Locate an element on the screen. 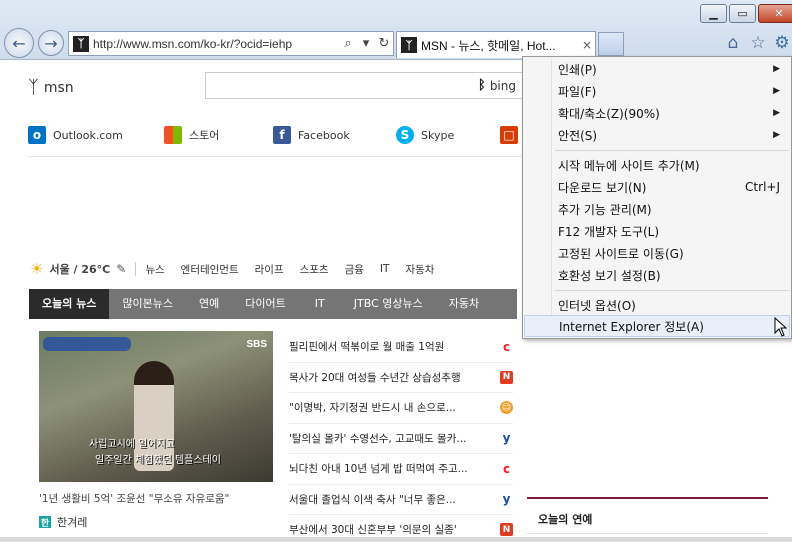  menu-item-about-ie: Internet Explorer 정보(A) is located at coordinates (657, 326).